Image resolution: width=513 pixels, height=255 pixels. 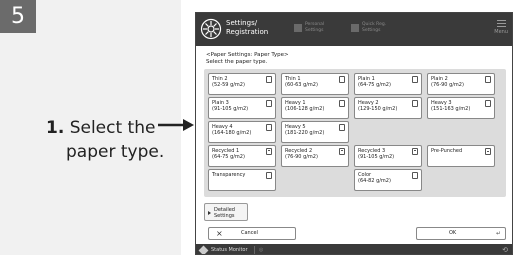 What do you see at coordinates (461, 84) in the screenshot?
I see `paper-type-tile: Plain 2 (76-90 g/m2)` at bounding box center [461, 84].